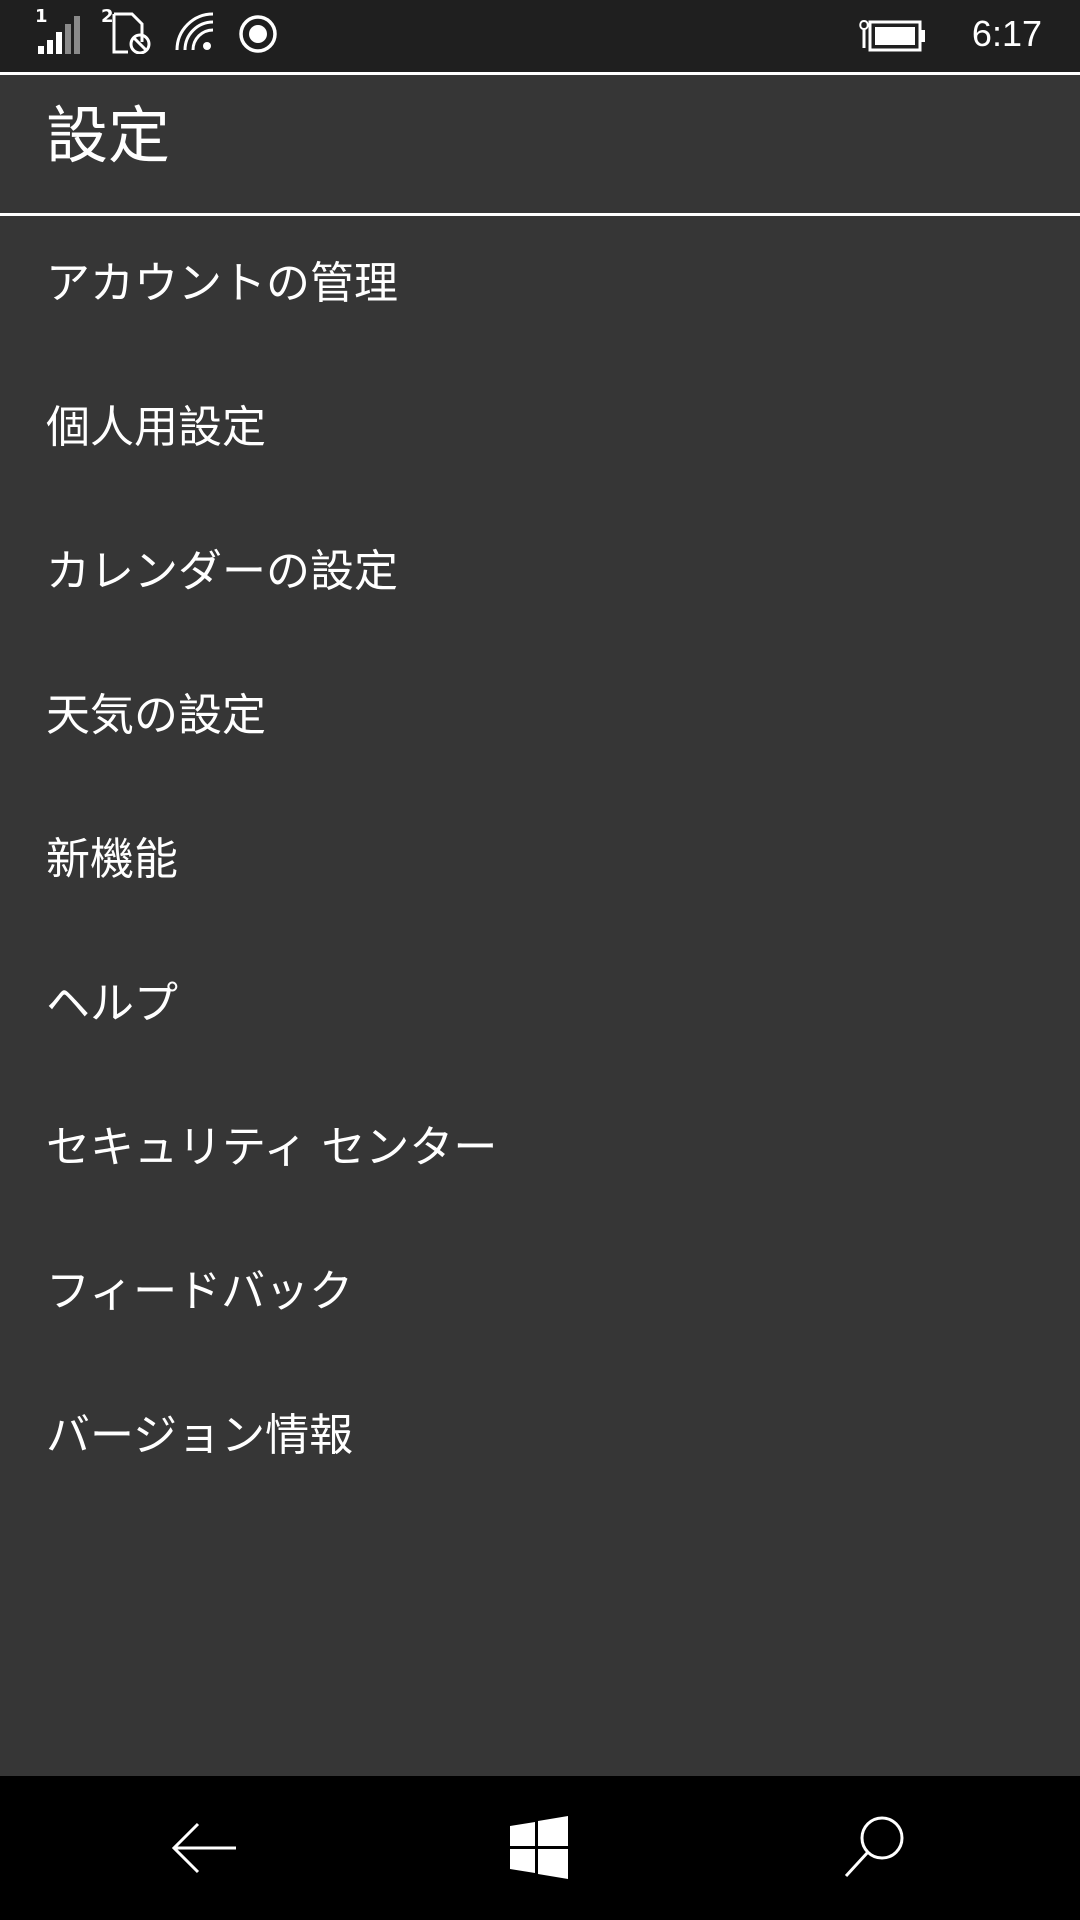 The image size is (1080, 1920). Describe the element at coordinates (540, 1152) in the screenshot. I see `menu-item-security-center: セキュリティ センター` at that location.